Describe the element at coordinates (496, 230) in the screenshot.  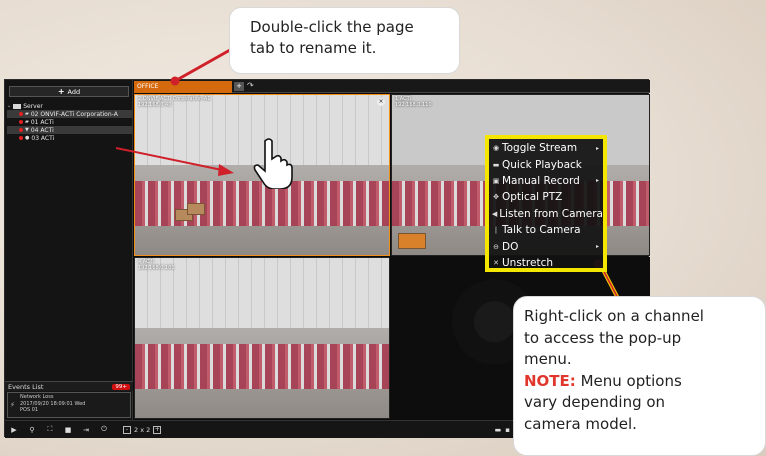
I see `microphone-icon: ❘` at that location.